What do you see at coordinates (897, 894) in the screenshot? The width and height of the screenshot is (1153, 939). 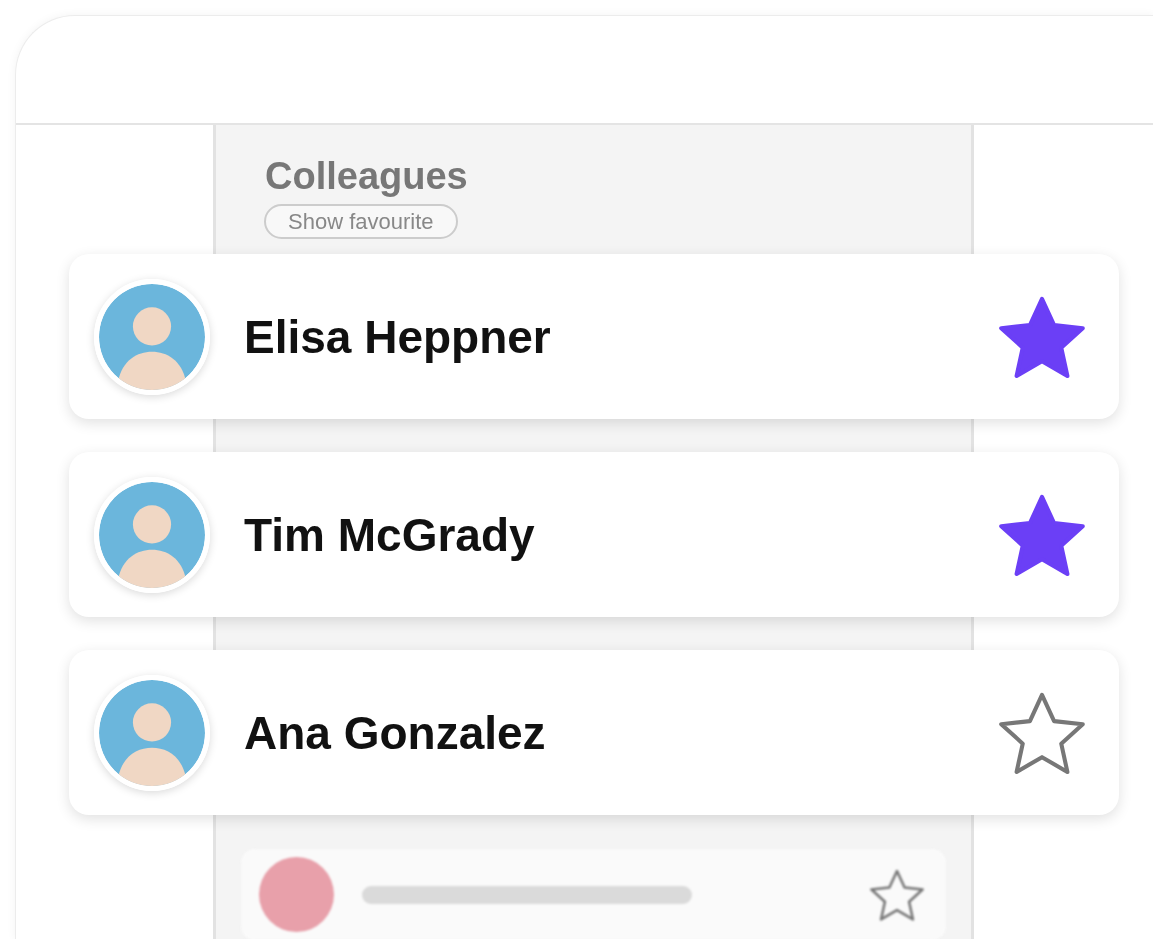 I see `star-outline-icon` at bounding box center [897, 894].